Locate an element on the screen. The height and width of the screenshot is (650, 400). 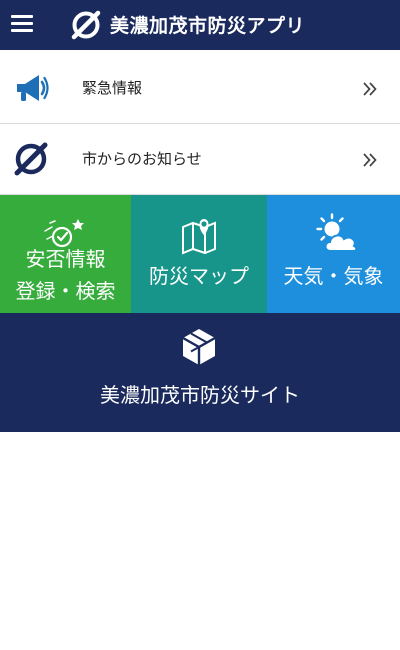
list-item-label: 緊急情報 is located at coordinates (112, 88).